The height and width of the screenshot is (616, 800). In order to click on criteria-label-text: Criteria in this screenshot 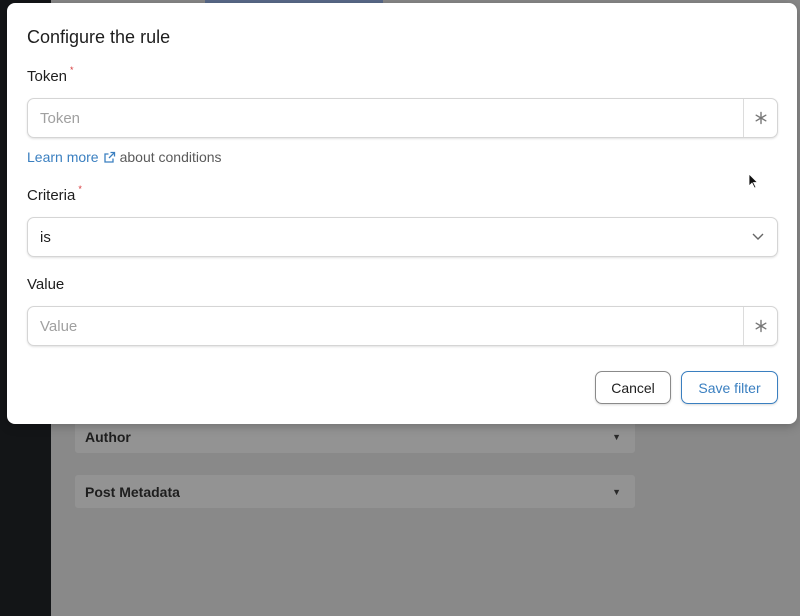, I will do `click(51, 195)`.